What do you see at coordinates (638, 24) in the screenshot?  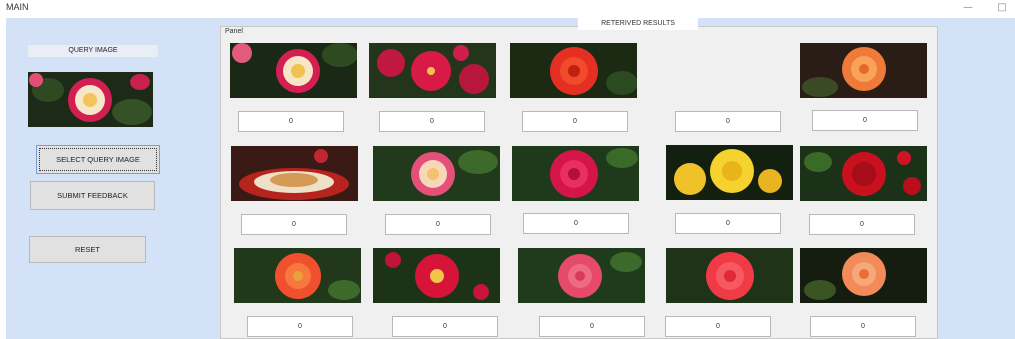 I see `retrieved-results-title: RETERIVED RESULTS` at bounding box center [638, 24].